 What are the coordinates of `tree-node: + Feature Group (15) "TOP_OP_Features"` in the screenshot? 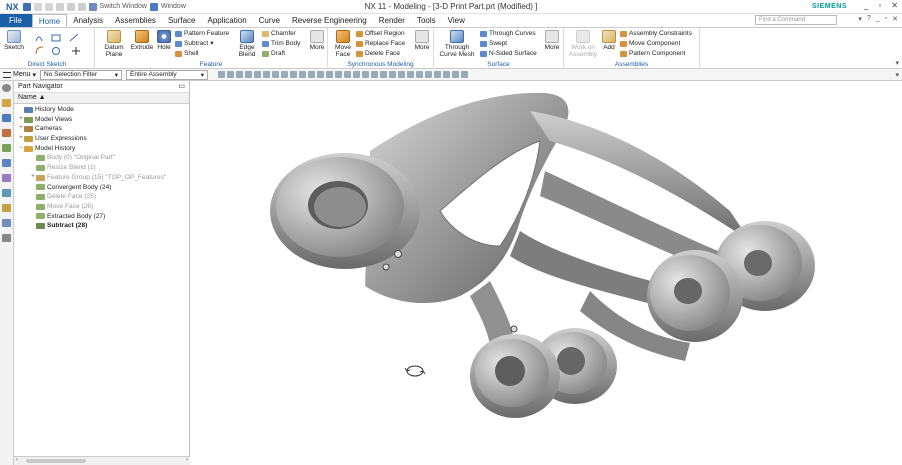 It's located at (103, 178).